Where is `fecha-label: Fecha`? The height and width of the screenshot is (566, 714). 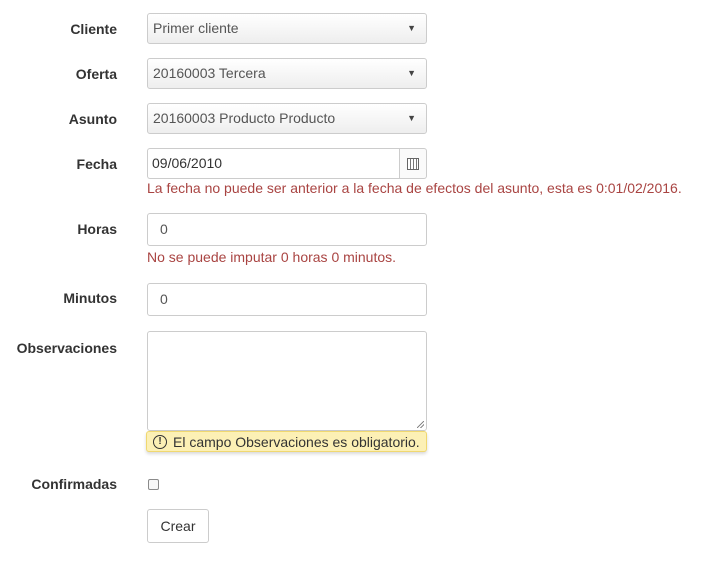 fecha-label: Fecha is located at coordinates (96, 164).